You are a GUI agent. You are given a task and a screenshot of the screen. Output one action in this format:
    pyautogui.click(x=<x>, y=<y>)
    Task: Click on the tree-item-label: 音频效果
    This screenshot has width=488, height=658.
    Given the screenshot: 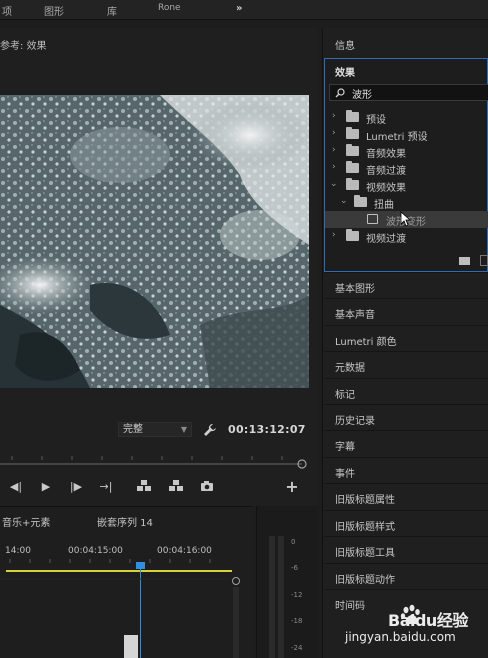 What is the action you would take?
    pyautogui.click(x=386, y=154)
    